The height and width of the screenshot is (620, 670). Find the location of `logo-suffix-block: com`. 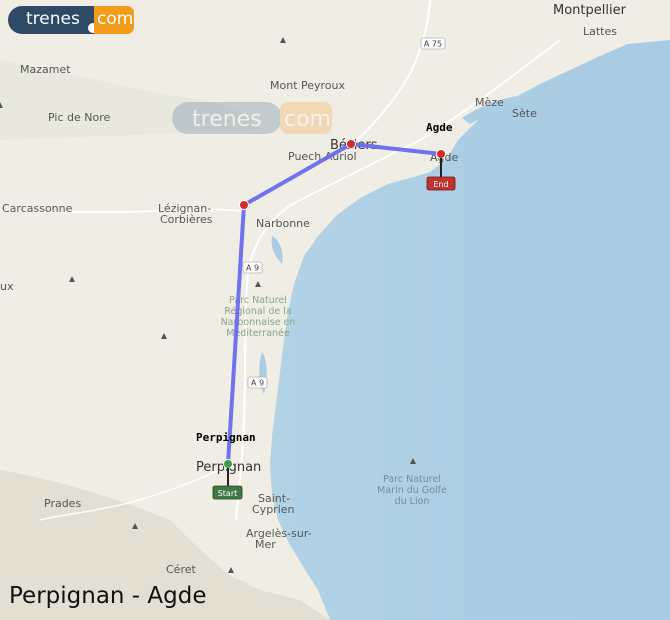

logo-suffix-block: com is located at coordinates (114, 20).